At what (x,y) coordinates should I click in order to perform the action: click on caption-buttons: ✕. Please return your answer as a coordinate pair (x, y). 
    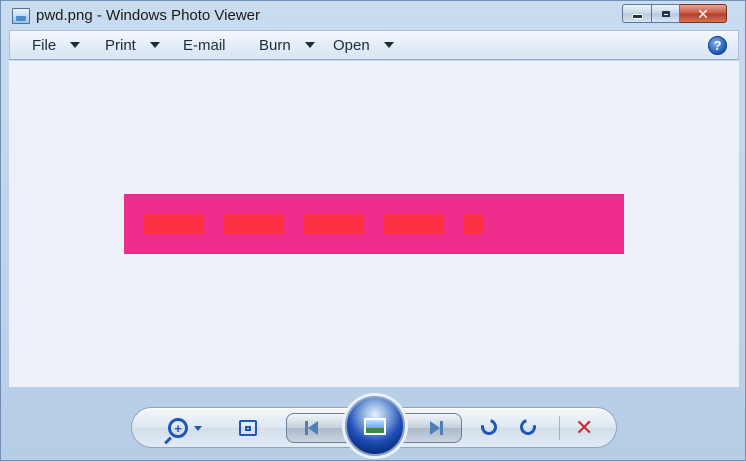
    Looking at the image, I should click on (674, 13).